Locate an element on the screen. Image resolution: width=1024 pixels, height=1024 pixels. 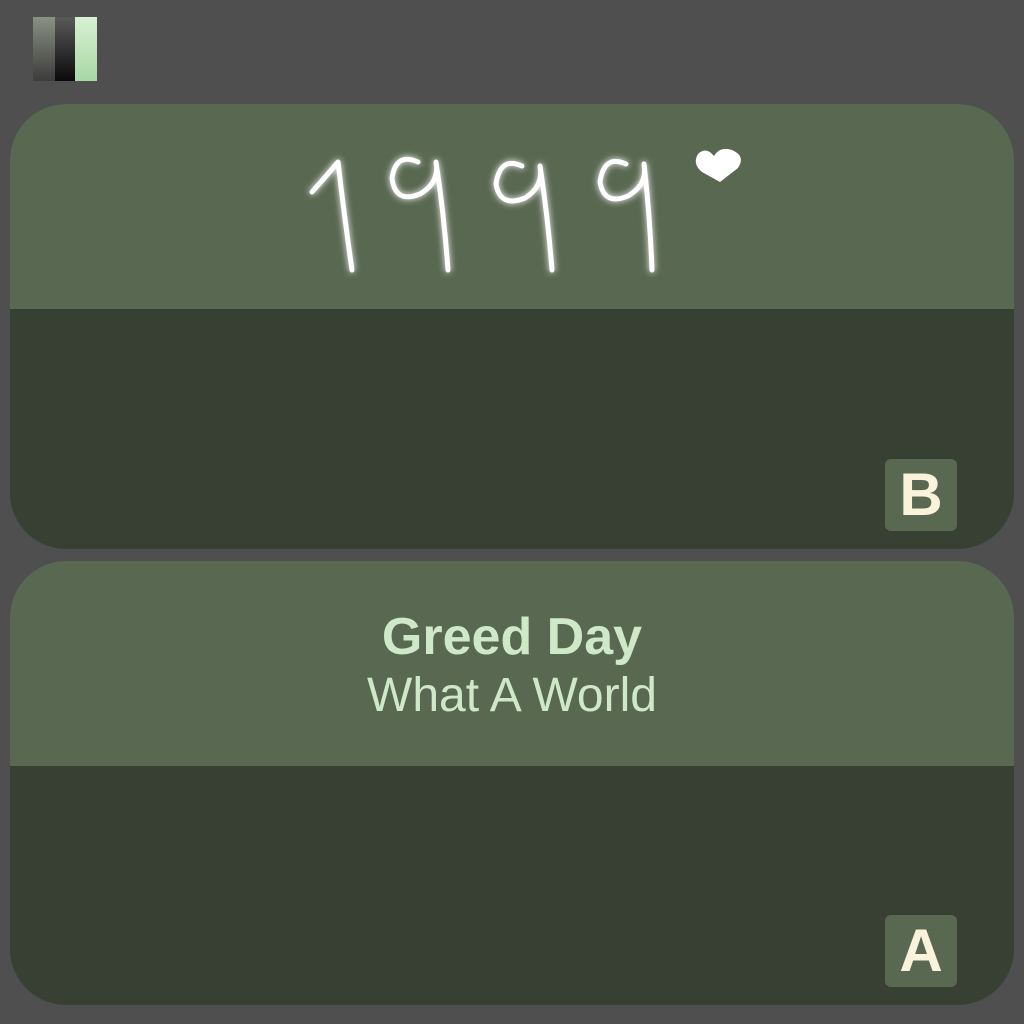
heart-icon is located at coordinates (718, 165).